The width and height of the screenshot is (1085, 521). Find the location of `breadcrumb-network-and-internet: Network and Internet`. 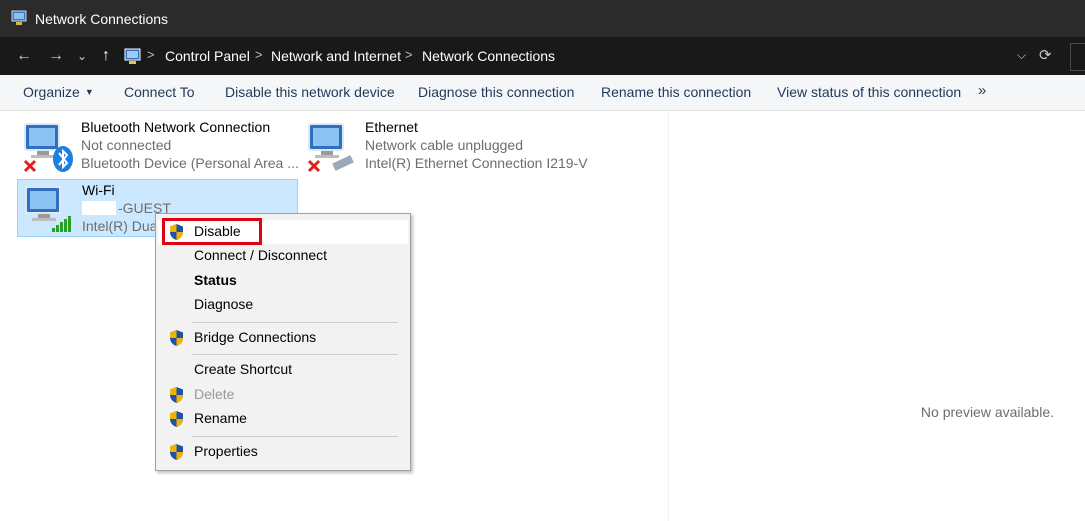

breadcrumb-network-and-internet: Network and Internet is located at coordinates (336, 56).